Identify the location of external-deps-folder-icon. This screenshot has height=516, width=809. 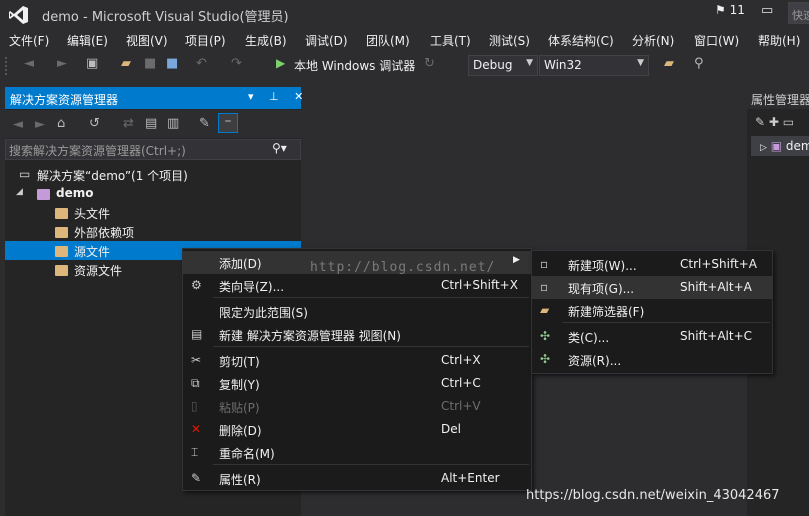
(61, 232).